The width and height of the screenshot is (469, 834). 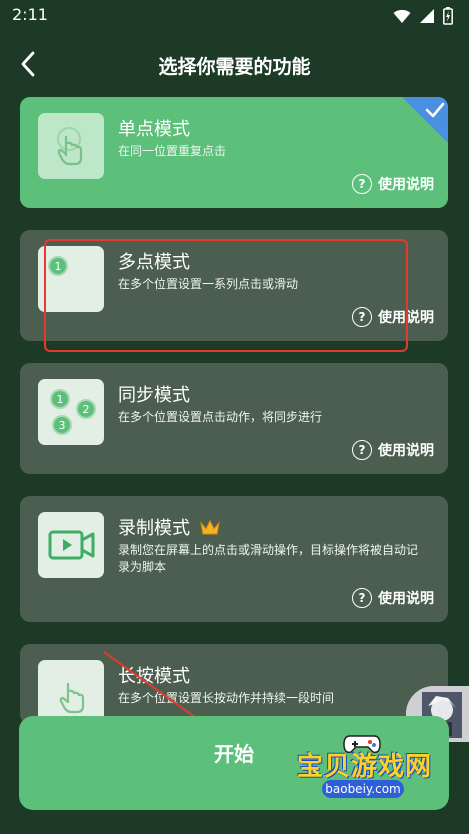 I want to click on mode-description: 录制您在屏幕上的点击或滑动操作，目标操作将被自动记录为脚本, so click(x=268, y=558).